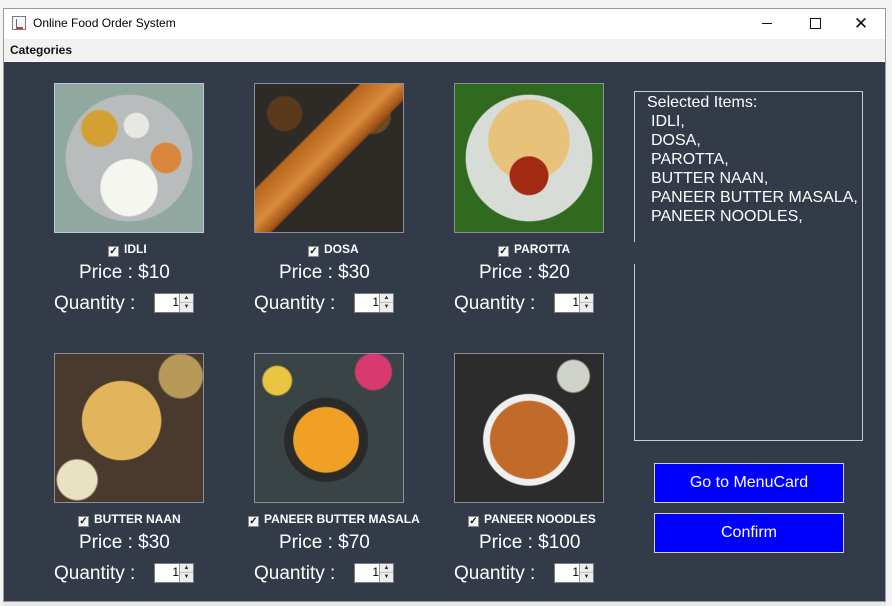  I want to click on maximize-button, so click(815, 23).